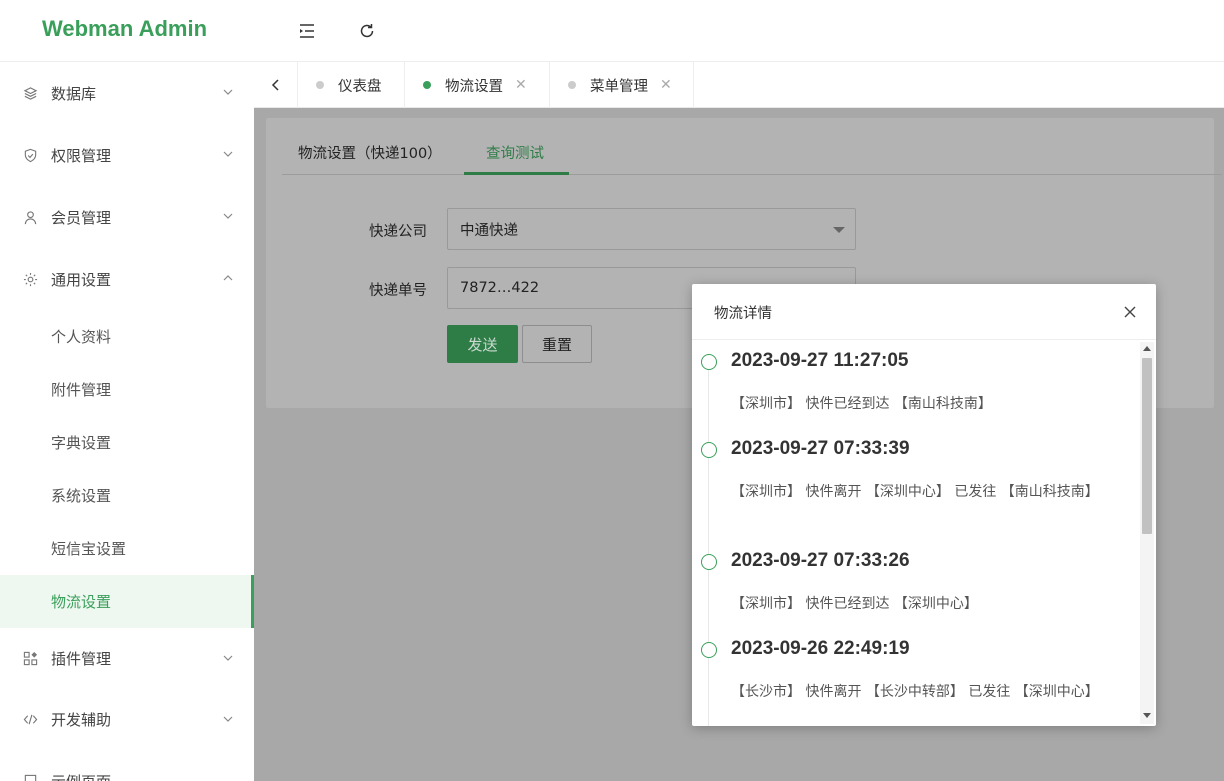 The image size is (1224, 781). Describe the element at coordinates (515, 157) in the screenshot. I see `content-tab-query-test: 查询测试` at that location.